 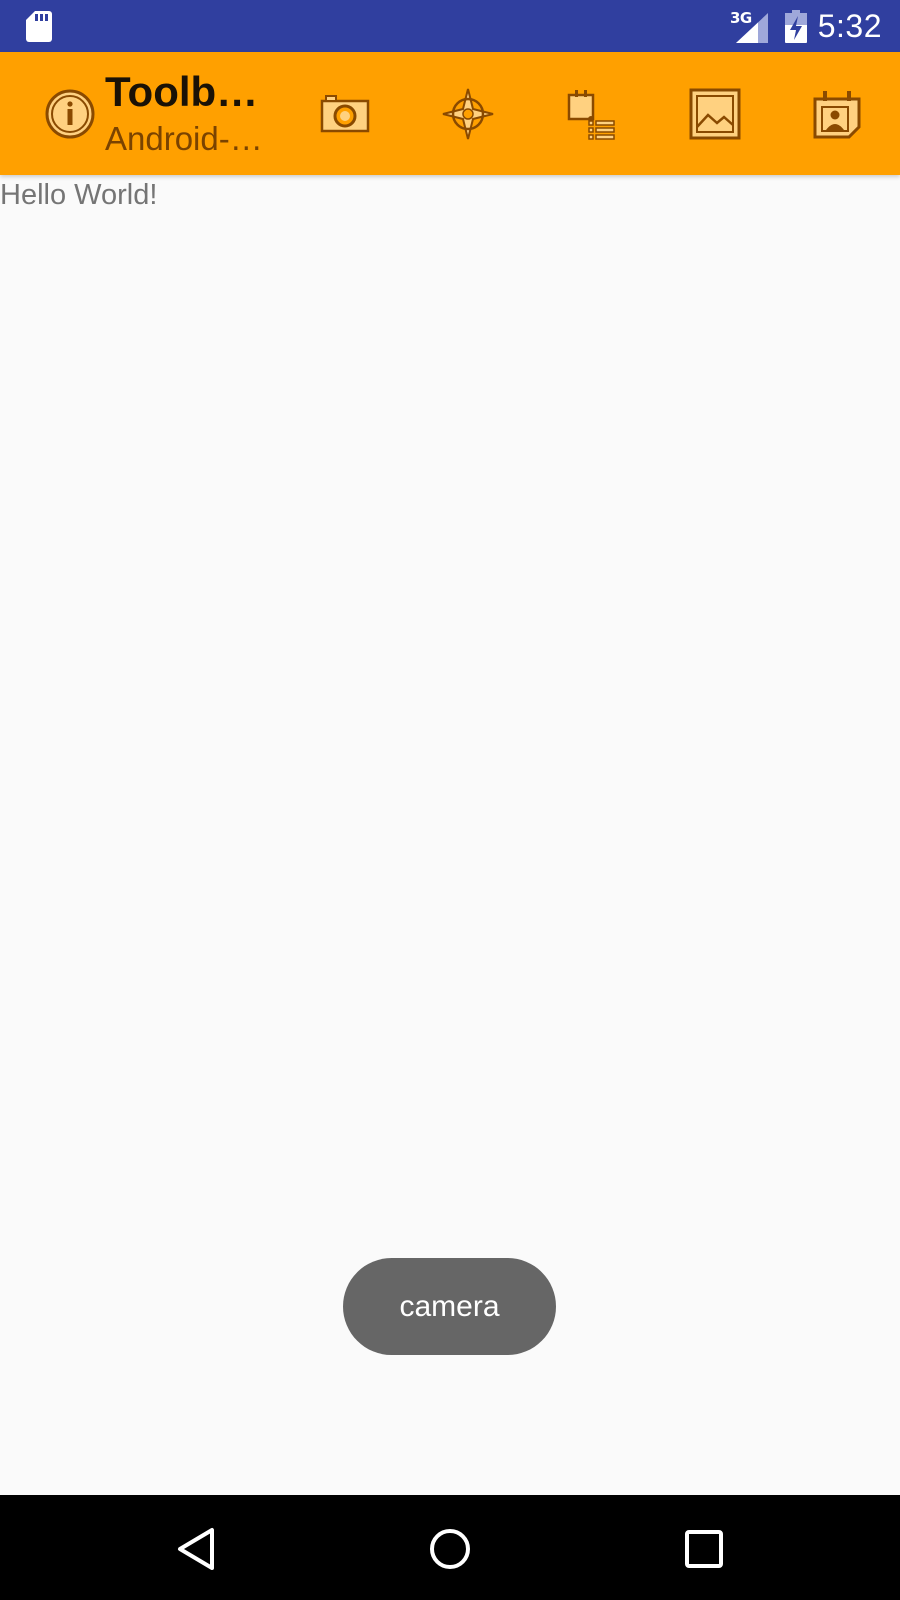 What do you see at coordinates (849, 26) in the screenshot?
I see `status-time: 5:32` at bounding box center [849, 26].